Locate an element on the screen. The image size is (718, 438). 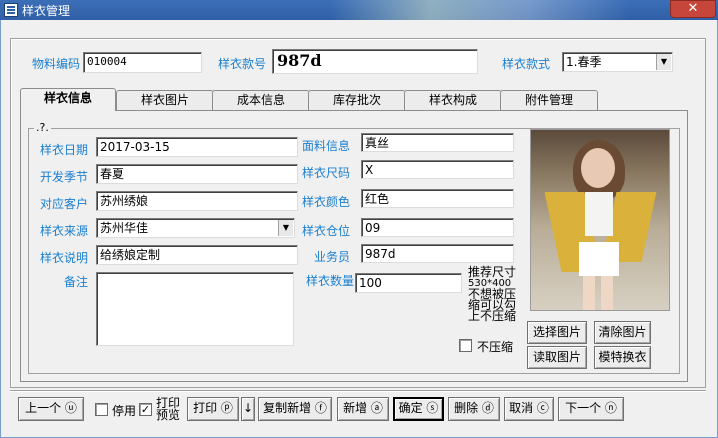
next-button: 下一个 ⓝ is located at coordinates (591, 409).